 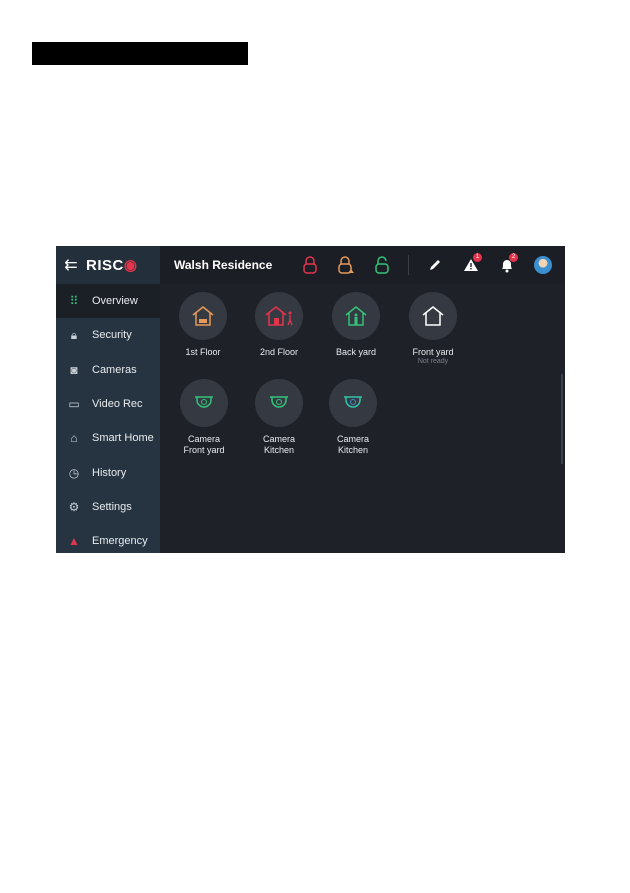 I want to click on page-title: Walsh Residence, so click(x=223, y=265).